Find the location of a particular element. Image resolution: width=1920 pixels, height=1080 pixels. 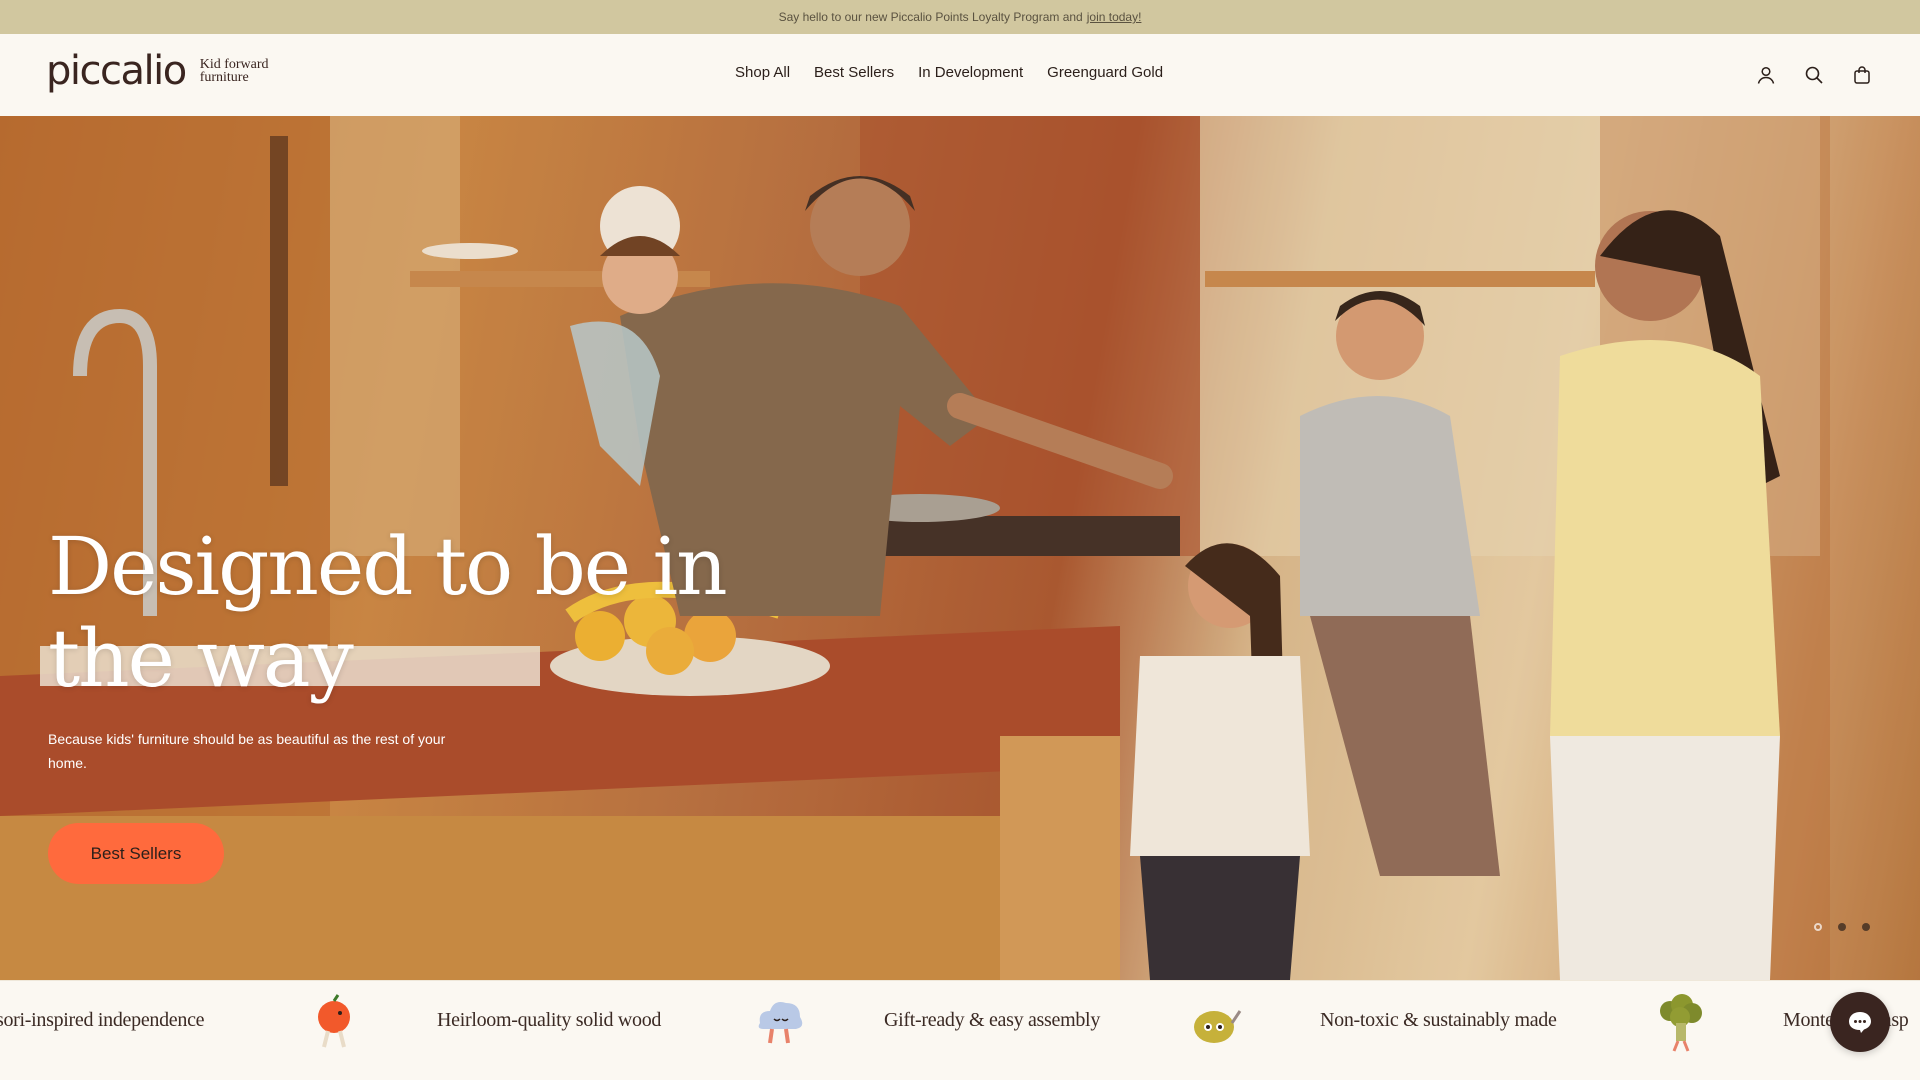

chat-bubble-icon is located at coordinates (1860, 1022).